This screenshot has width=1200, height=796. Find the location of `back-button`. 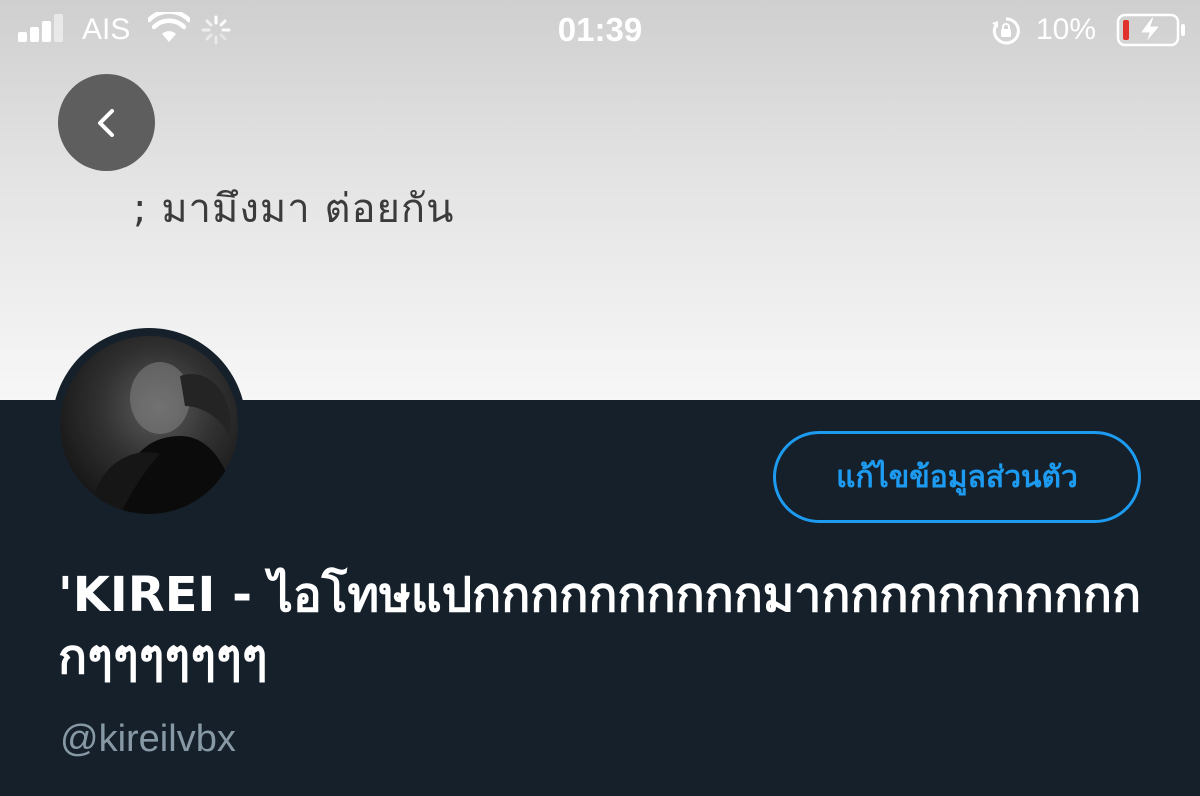

back-button is located at coordinates (106, 122).